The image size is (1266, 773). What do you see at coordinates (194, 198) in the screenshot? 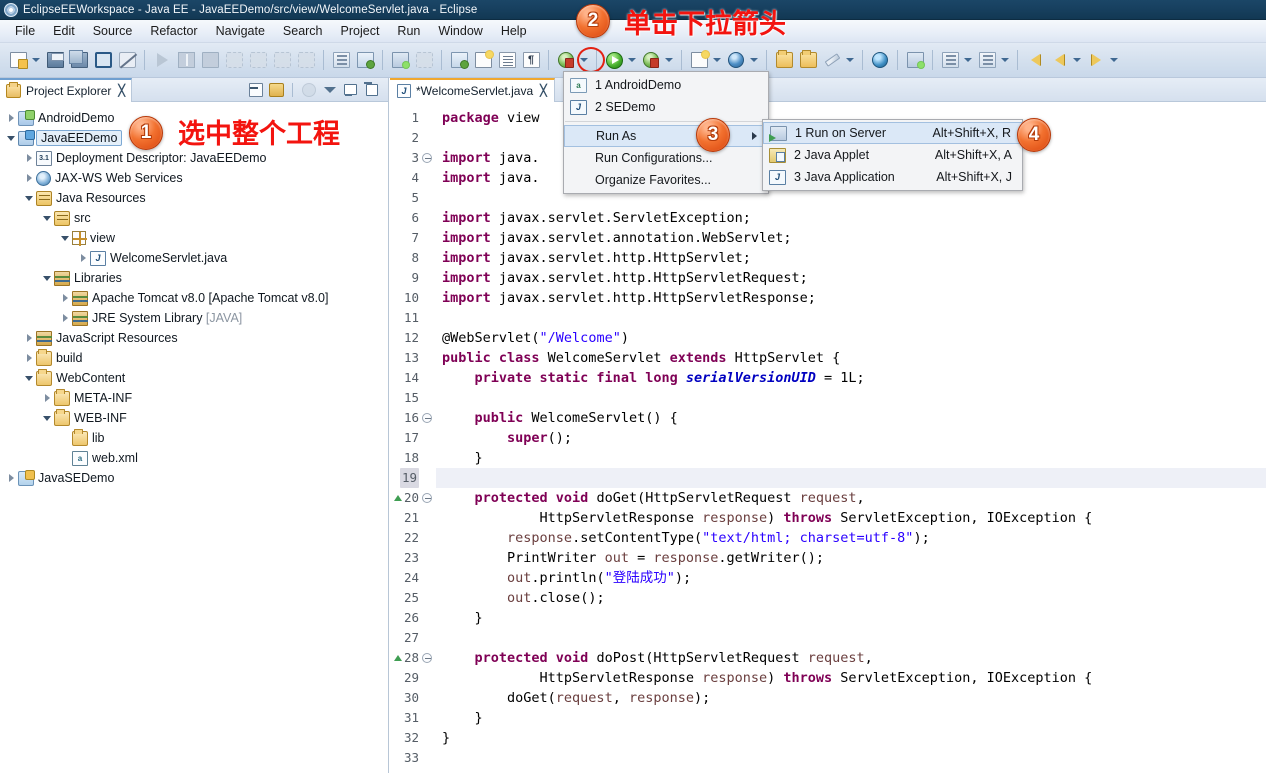
I see `tree-item-java-resources: Java Resources` at bounding box center [194, 198].